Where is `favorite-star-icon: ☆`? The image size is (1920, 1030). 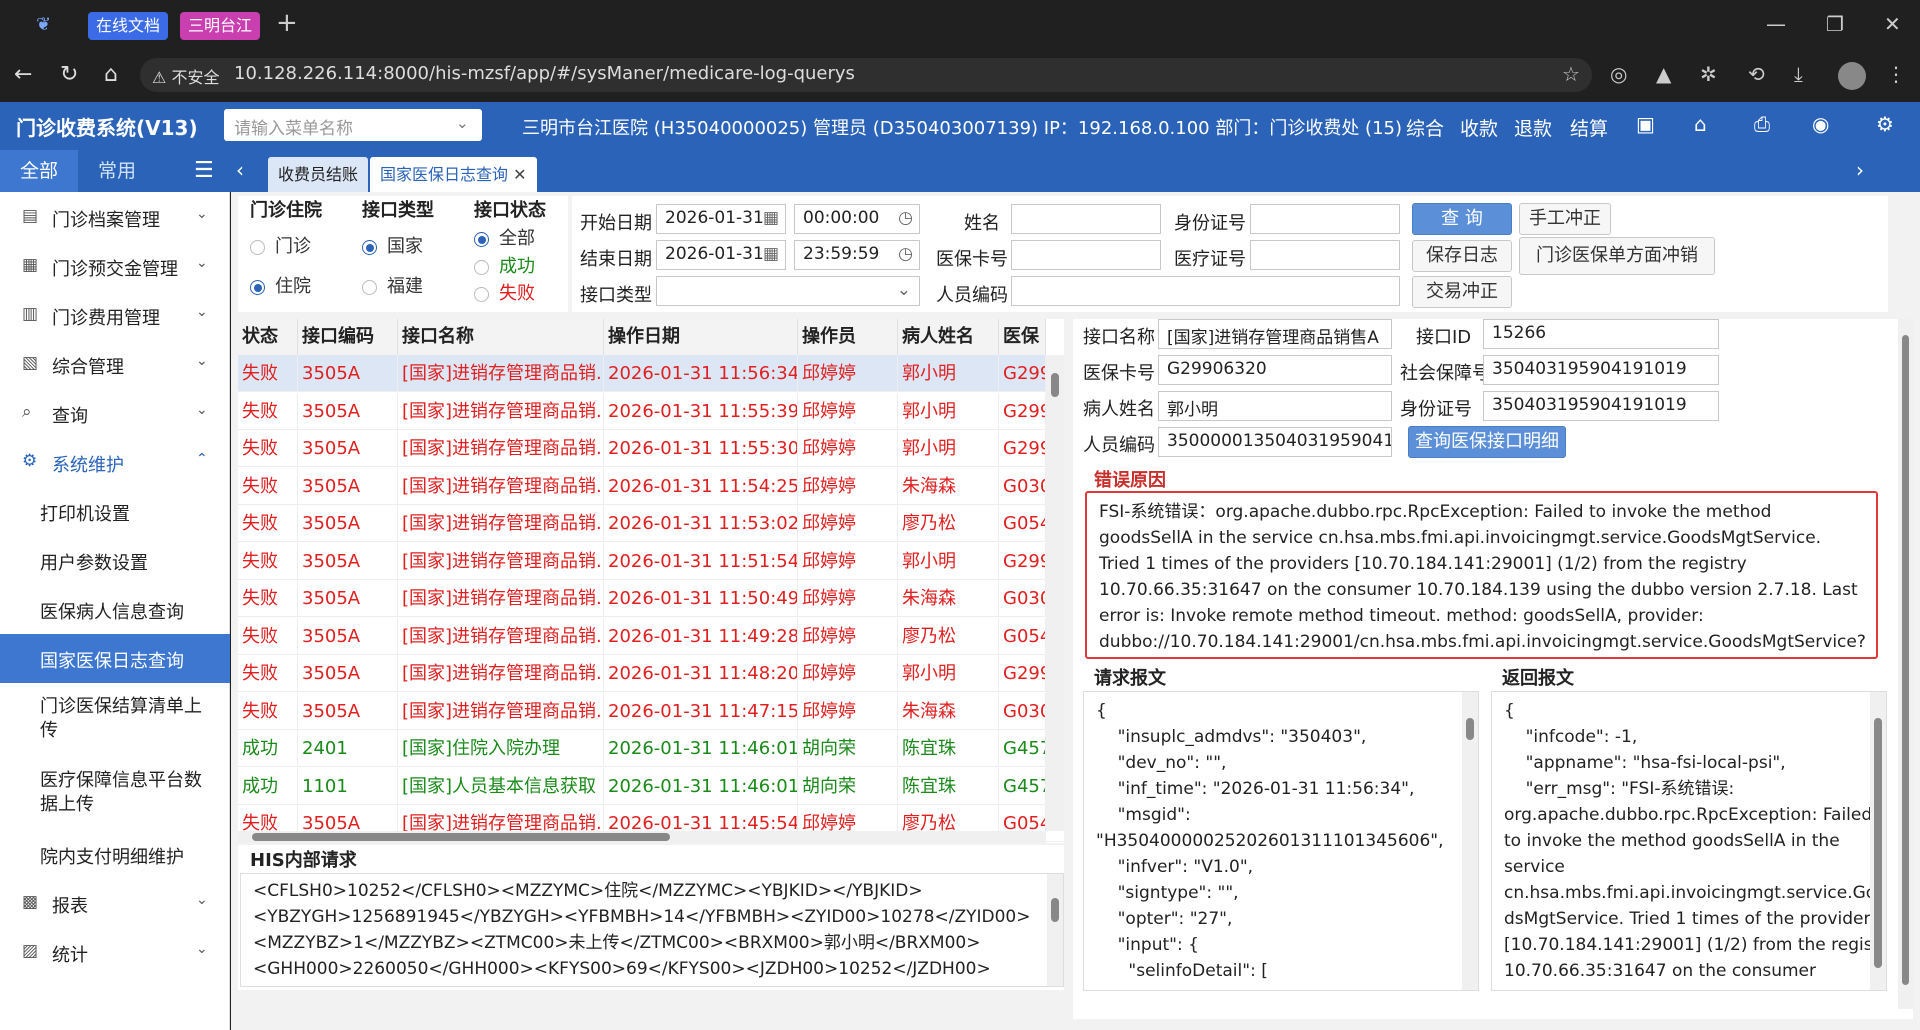 favorite-star-icon: ☆ is located at coordinates (1571, 74).